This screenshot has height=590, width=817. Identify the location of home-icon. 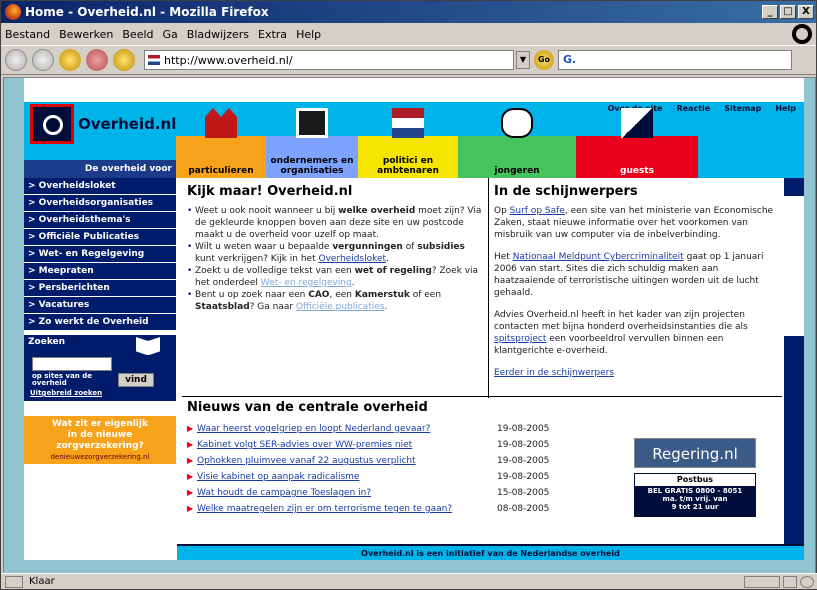
(124, 60).